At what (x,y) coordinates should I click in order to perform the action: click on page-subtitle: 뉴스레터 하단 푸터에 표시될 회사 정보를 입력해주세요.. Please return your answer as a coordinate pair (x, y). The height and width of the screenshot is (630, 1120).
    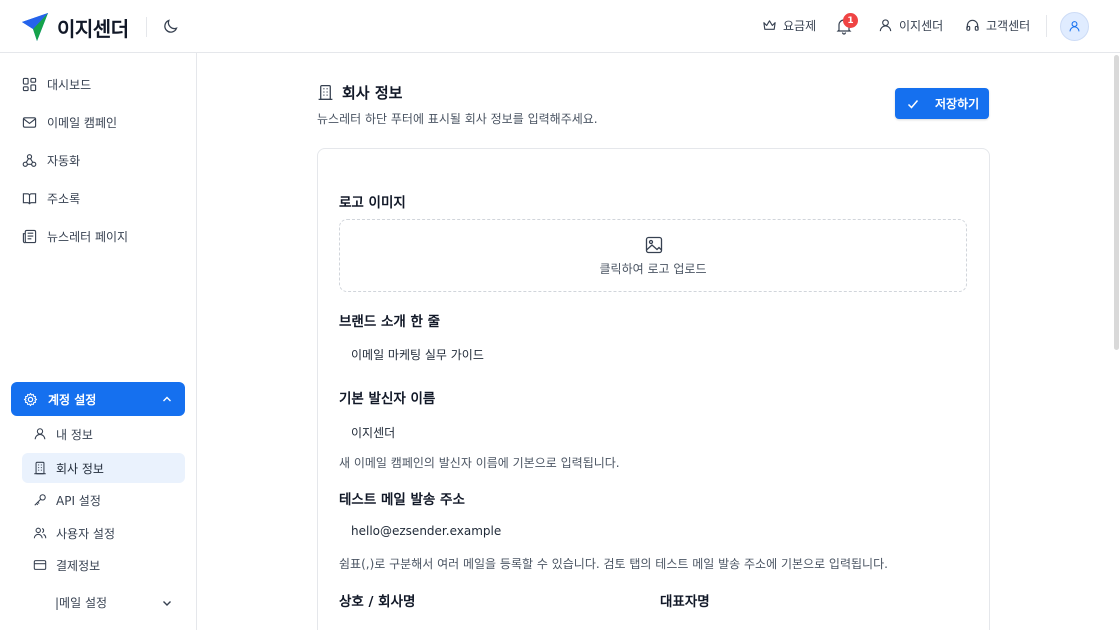
    Looking at the image, I should click on (457, 119).